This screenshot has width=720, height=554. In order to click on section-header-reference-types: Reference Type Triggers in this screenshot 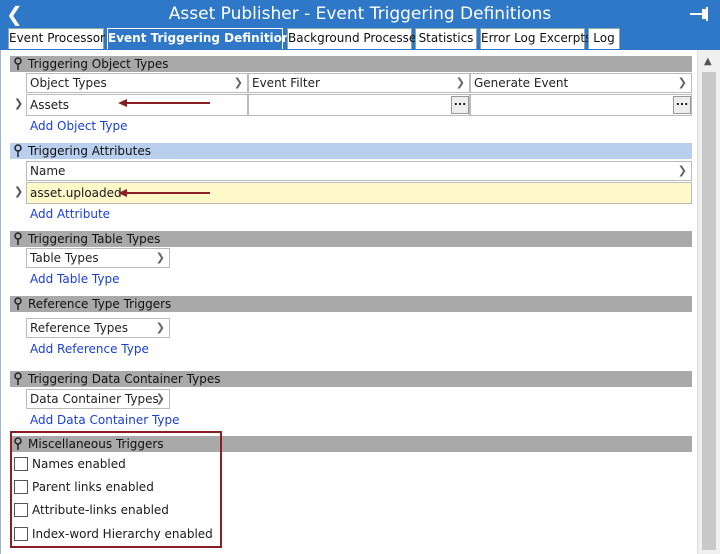, I will do `click(351, 304)`.